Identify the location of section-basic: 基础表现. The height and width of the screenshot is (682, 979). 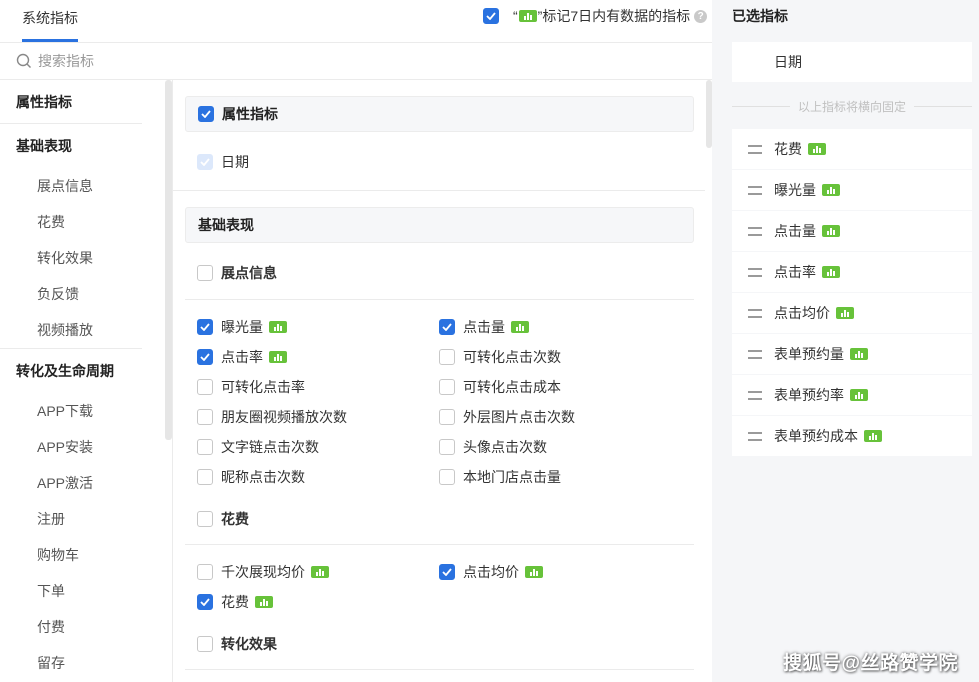
(439, 225).